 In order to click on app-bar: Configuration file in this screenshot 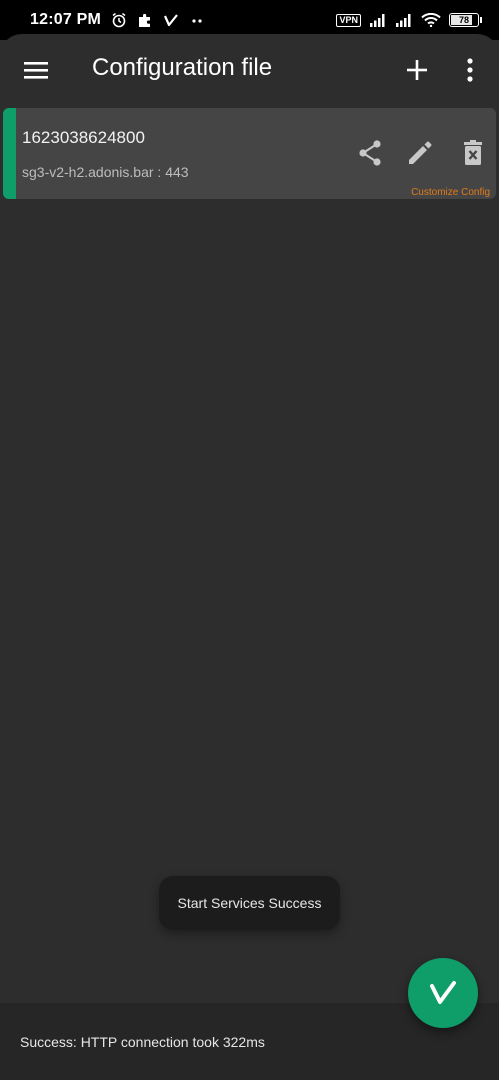, I will do `click(249, 71)`.